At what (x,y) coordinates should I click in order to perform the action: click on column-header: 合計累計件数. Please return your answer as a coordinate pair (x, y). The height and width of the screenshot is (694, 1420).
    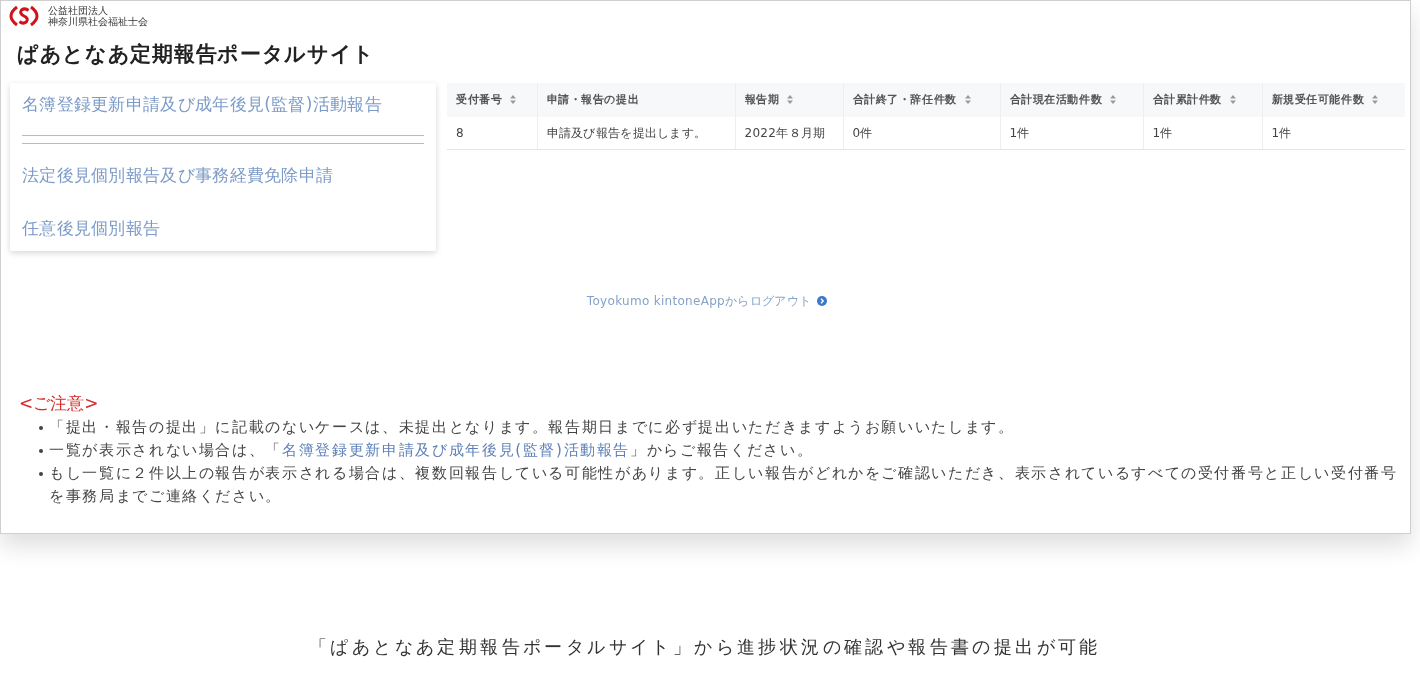
    Looking at the image, I should click on (1187, 99).